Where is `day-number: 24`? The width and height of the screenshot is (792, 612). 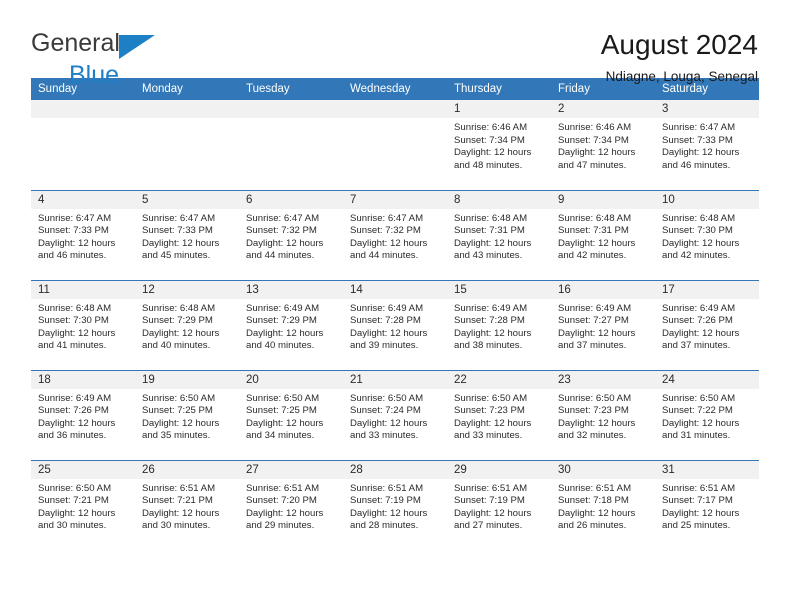 day-number: 24 is located at coordinates (707, 379).